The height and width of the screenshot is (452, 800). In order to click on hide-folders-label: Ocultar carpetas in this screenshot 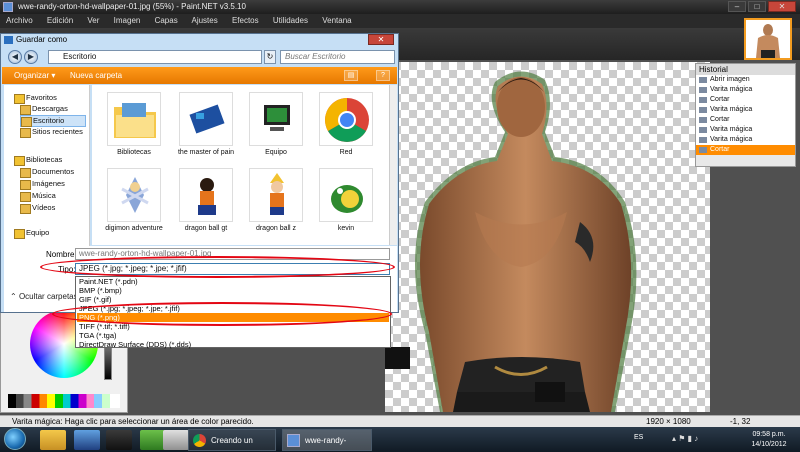, I will do `click(48, 296)`.